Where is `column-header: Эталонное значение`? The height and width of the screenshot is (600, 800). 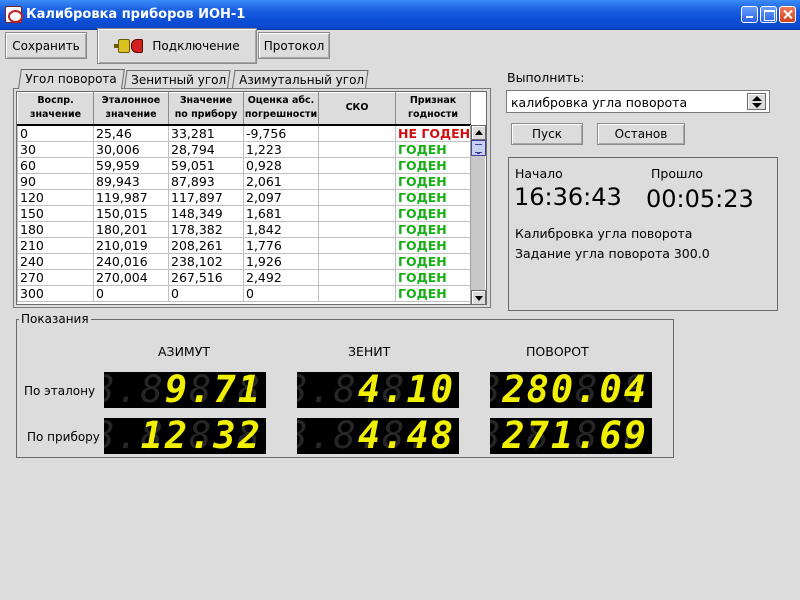 column-header: Эталонное значение is located at coordinates (131, 108).